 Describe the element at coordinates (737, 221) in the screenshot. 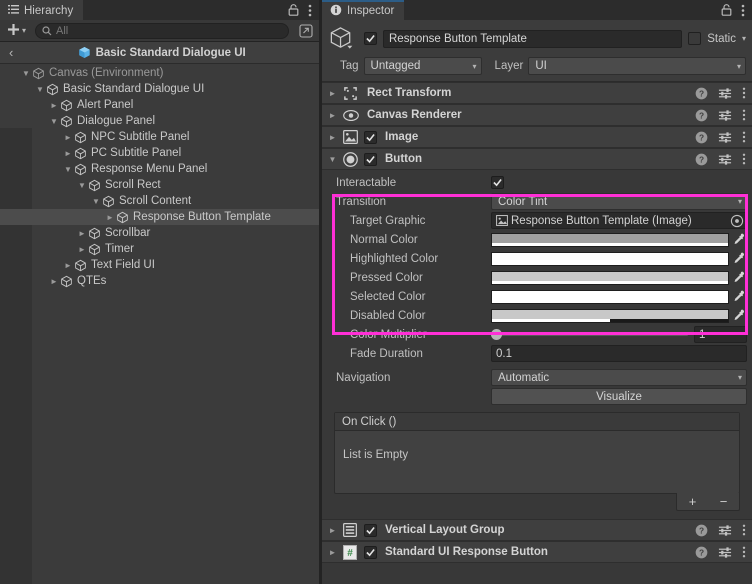

I see `object-picker-icon` at that location.